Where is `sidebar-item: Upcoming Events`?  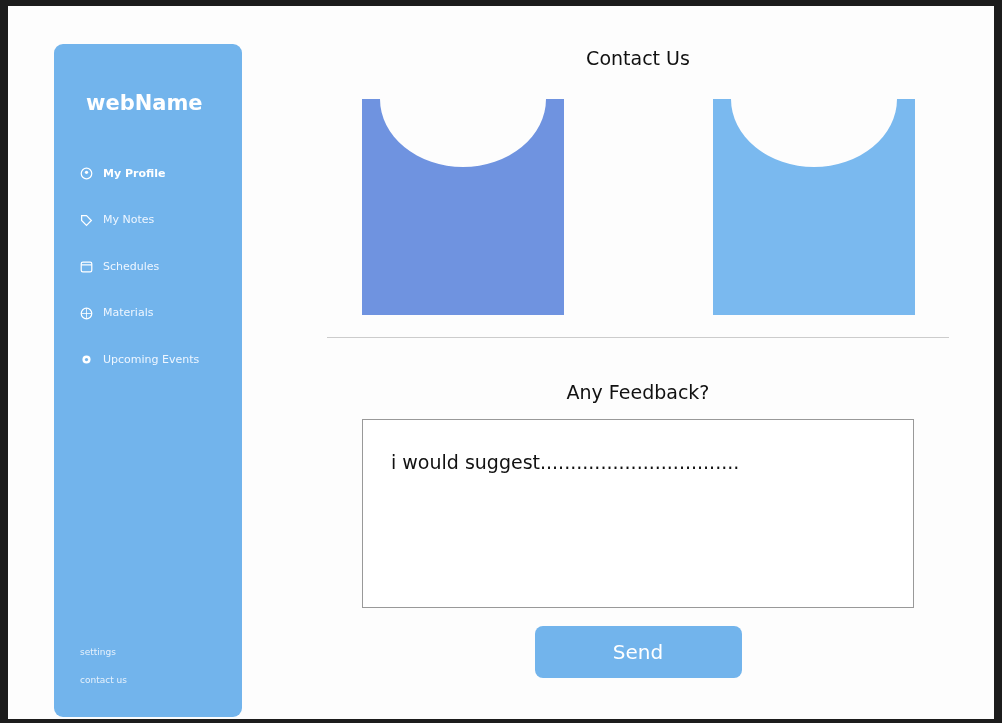 sidebar-item: Upcoming Events is located at coordinates (161, 359).